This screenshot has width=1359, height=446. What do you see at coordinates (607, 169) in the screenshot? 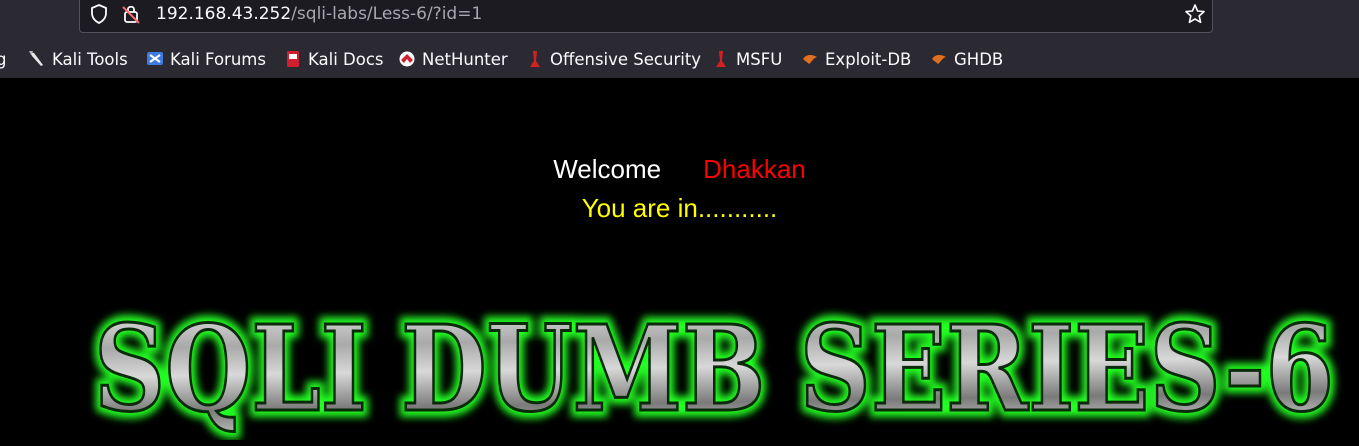
I see `welcome-label: Welcome` at bounding box center [607, 169].